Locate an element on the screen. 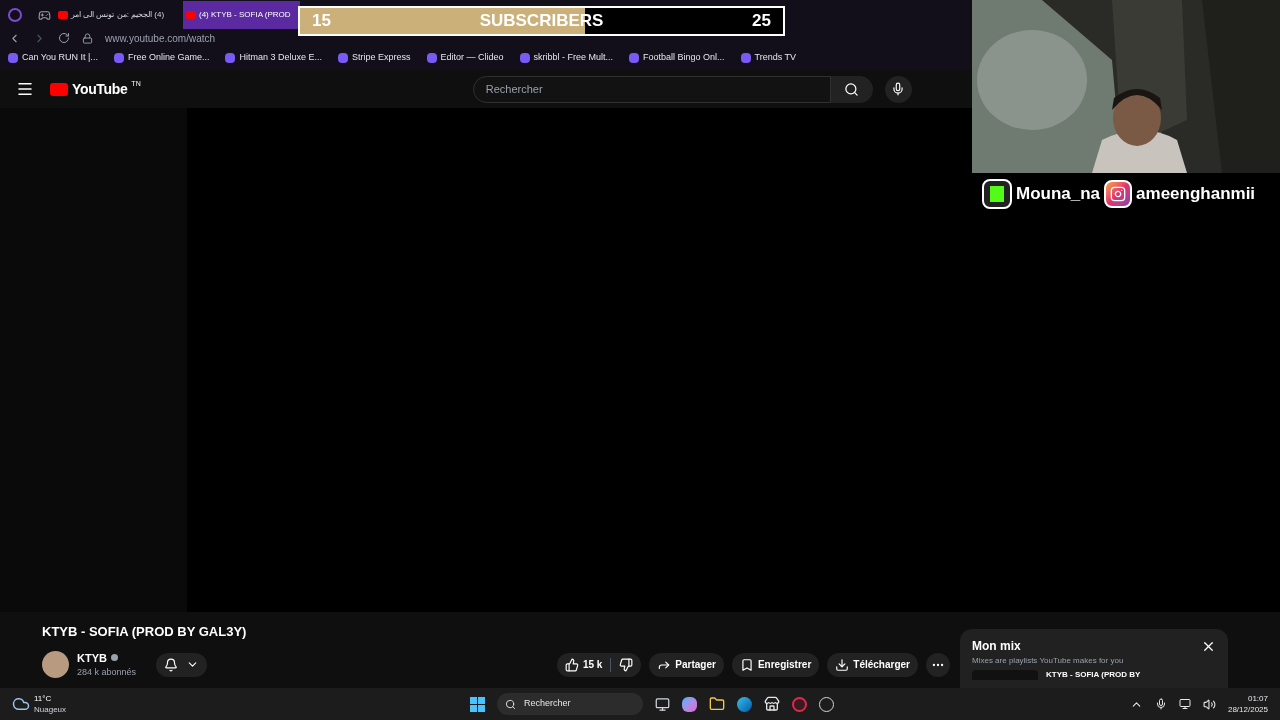 The image size is (1280, 720). streamer-handle: Mouna_na is located at coordinates (1058, 194).